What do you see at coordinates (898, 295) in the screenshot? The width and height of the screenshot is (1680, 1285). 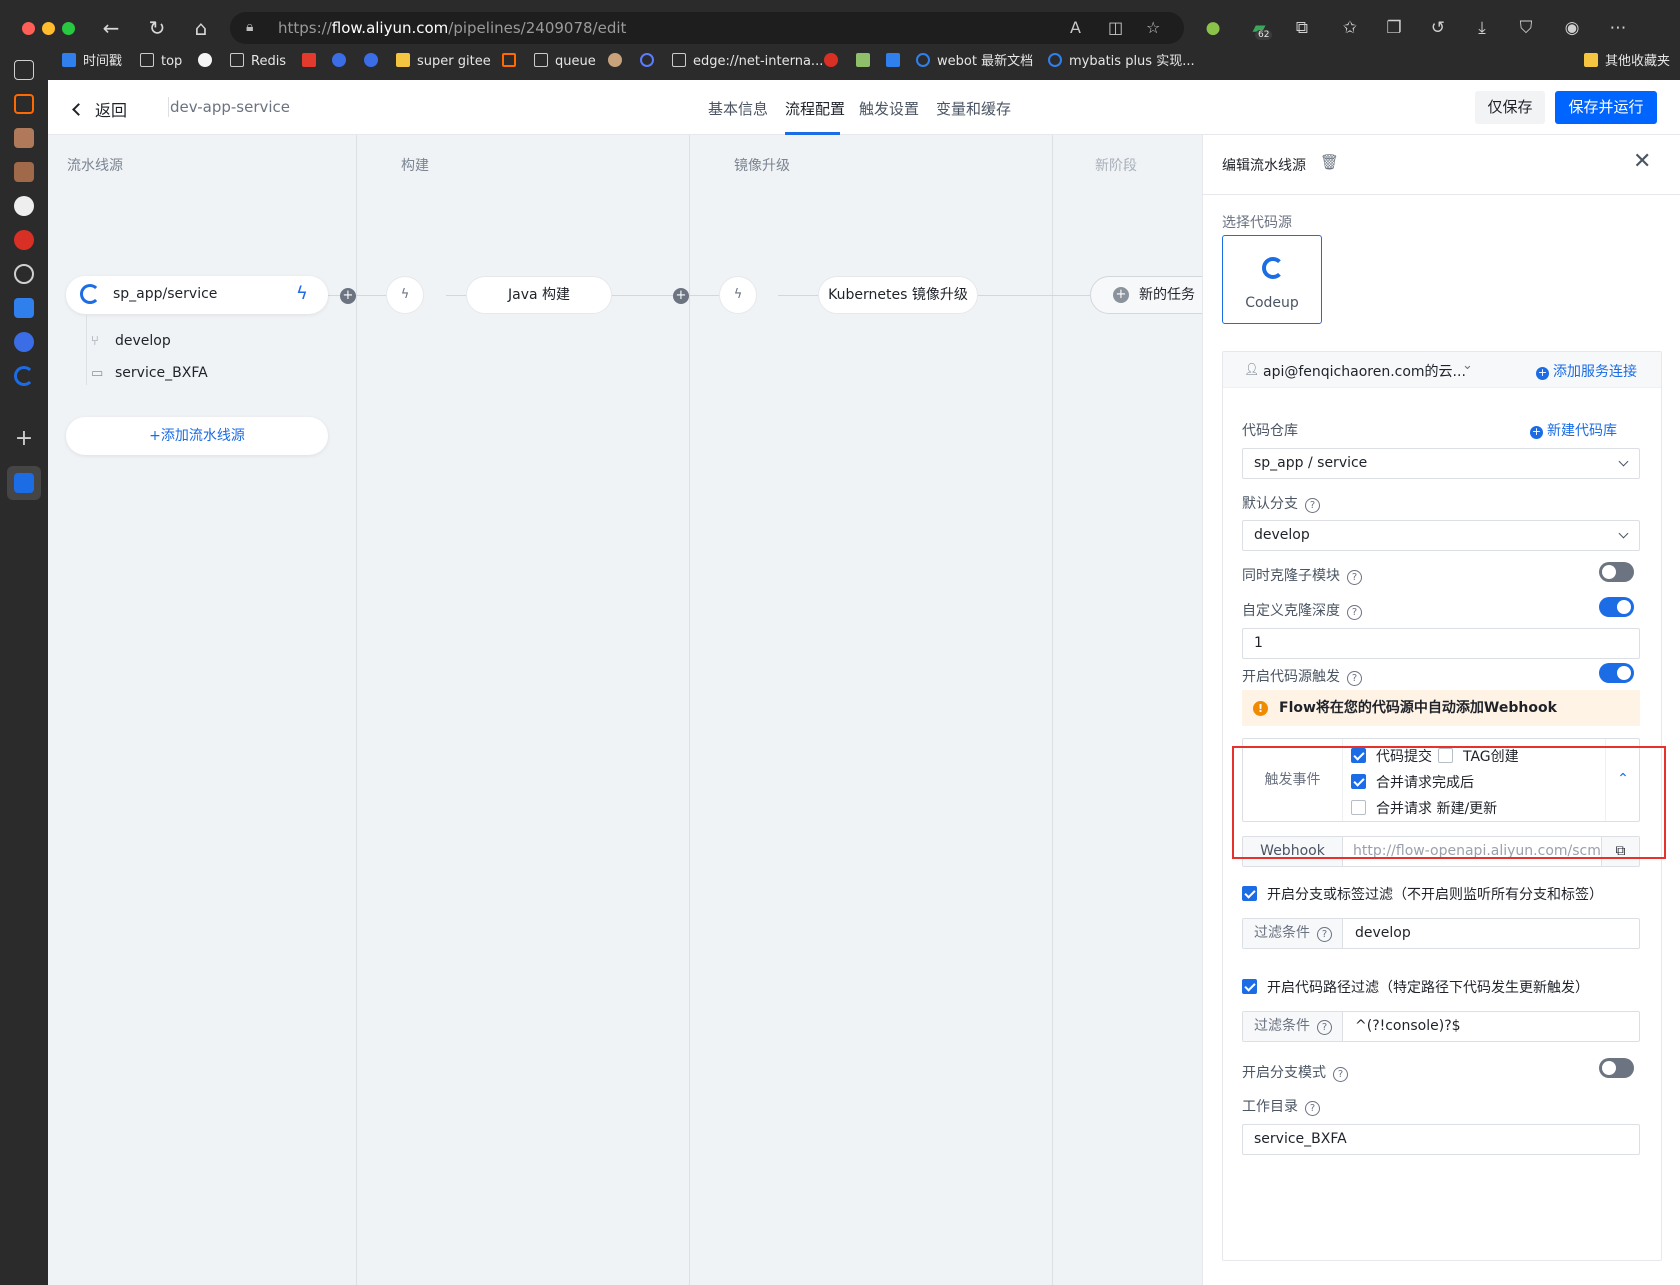 I see `job-k8s-image-upgrade: Kubernetes 镜像升级` at bounding box center [898, 295].